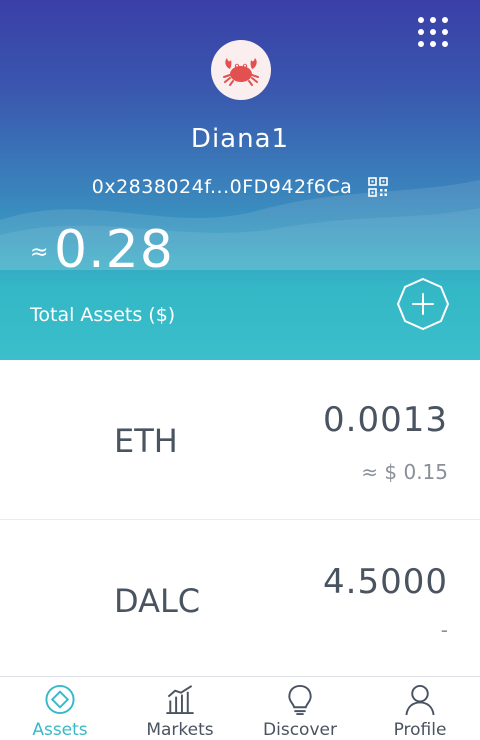 The height and width of the screenshot is (740, 480). What do you see at coordinates (157, 601) in the screenshot?
I see `asset-symbol: DALC` at bounding box center [157, 601].